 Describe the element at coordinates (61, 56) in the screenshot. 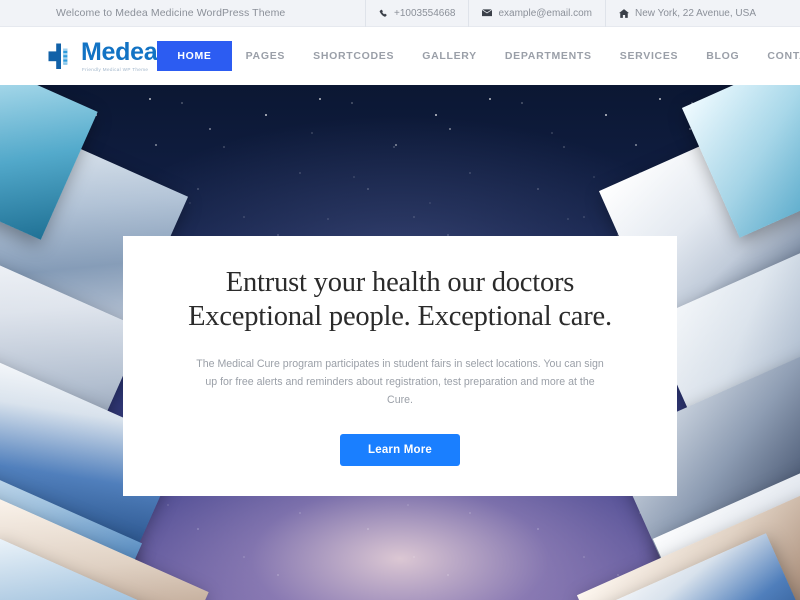

I see `medical-cross-icon` at that location.